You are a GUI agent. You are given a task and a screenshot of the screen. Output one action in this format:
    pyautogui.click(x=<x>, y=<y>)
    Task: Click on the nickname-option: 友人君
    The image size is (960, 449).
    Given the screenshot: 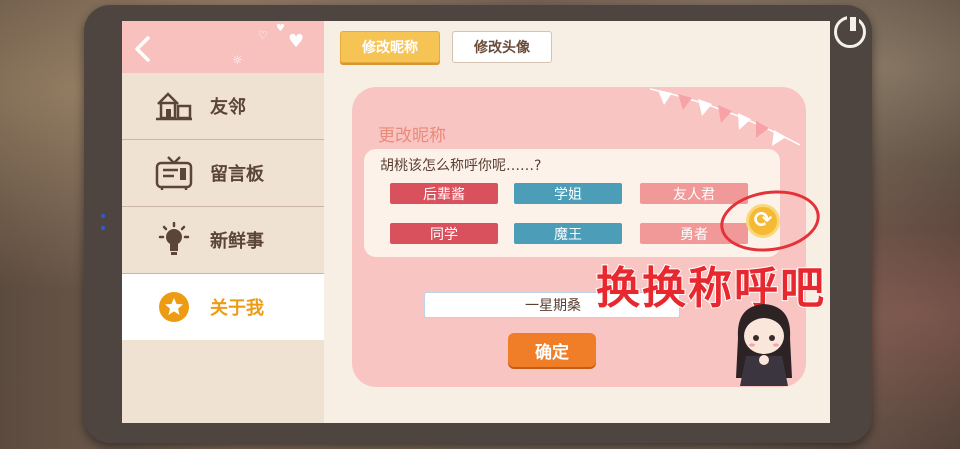 What is the action you would take?
    pyautogui.click(x=694, y=193)
    